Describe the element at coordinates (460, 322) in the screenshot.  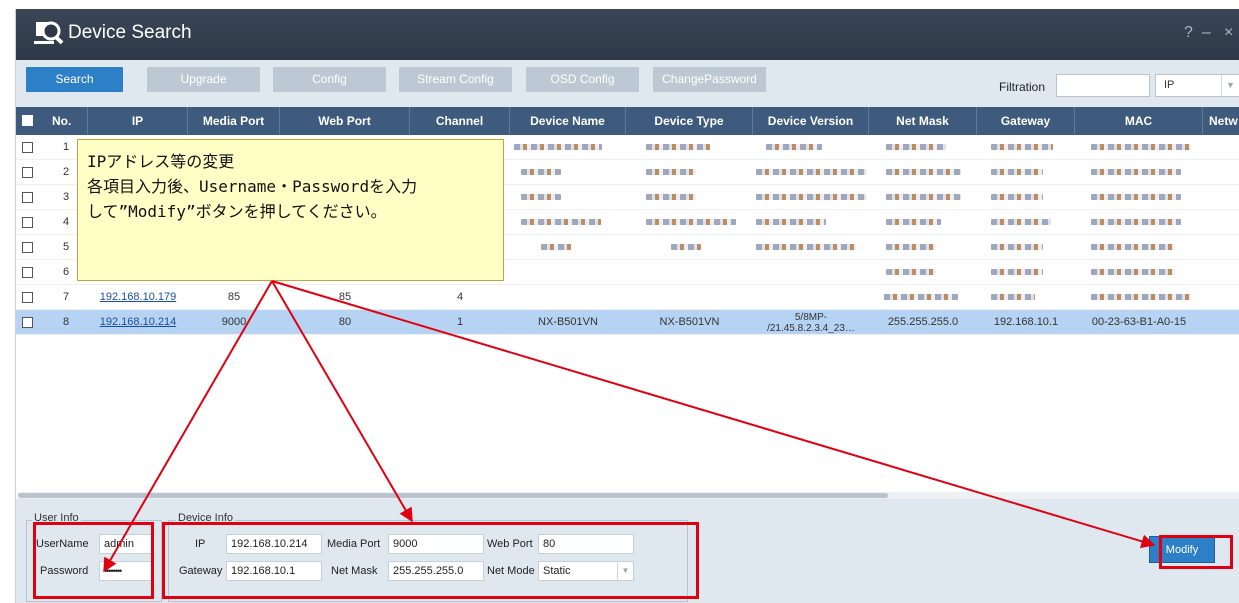
I see `row-channel: 1` at that location.